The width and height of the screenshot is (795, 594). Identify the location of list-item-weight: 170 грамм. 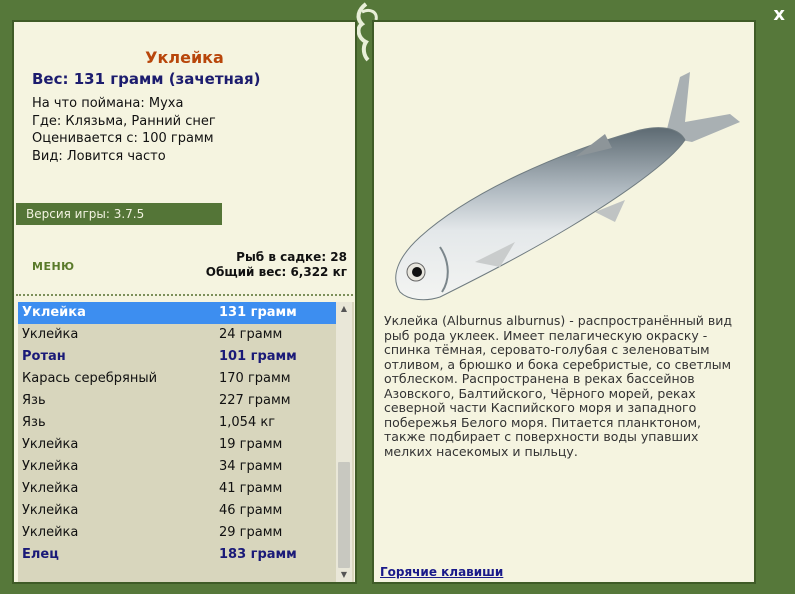
(255, 378).